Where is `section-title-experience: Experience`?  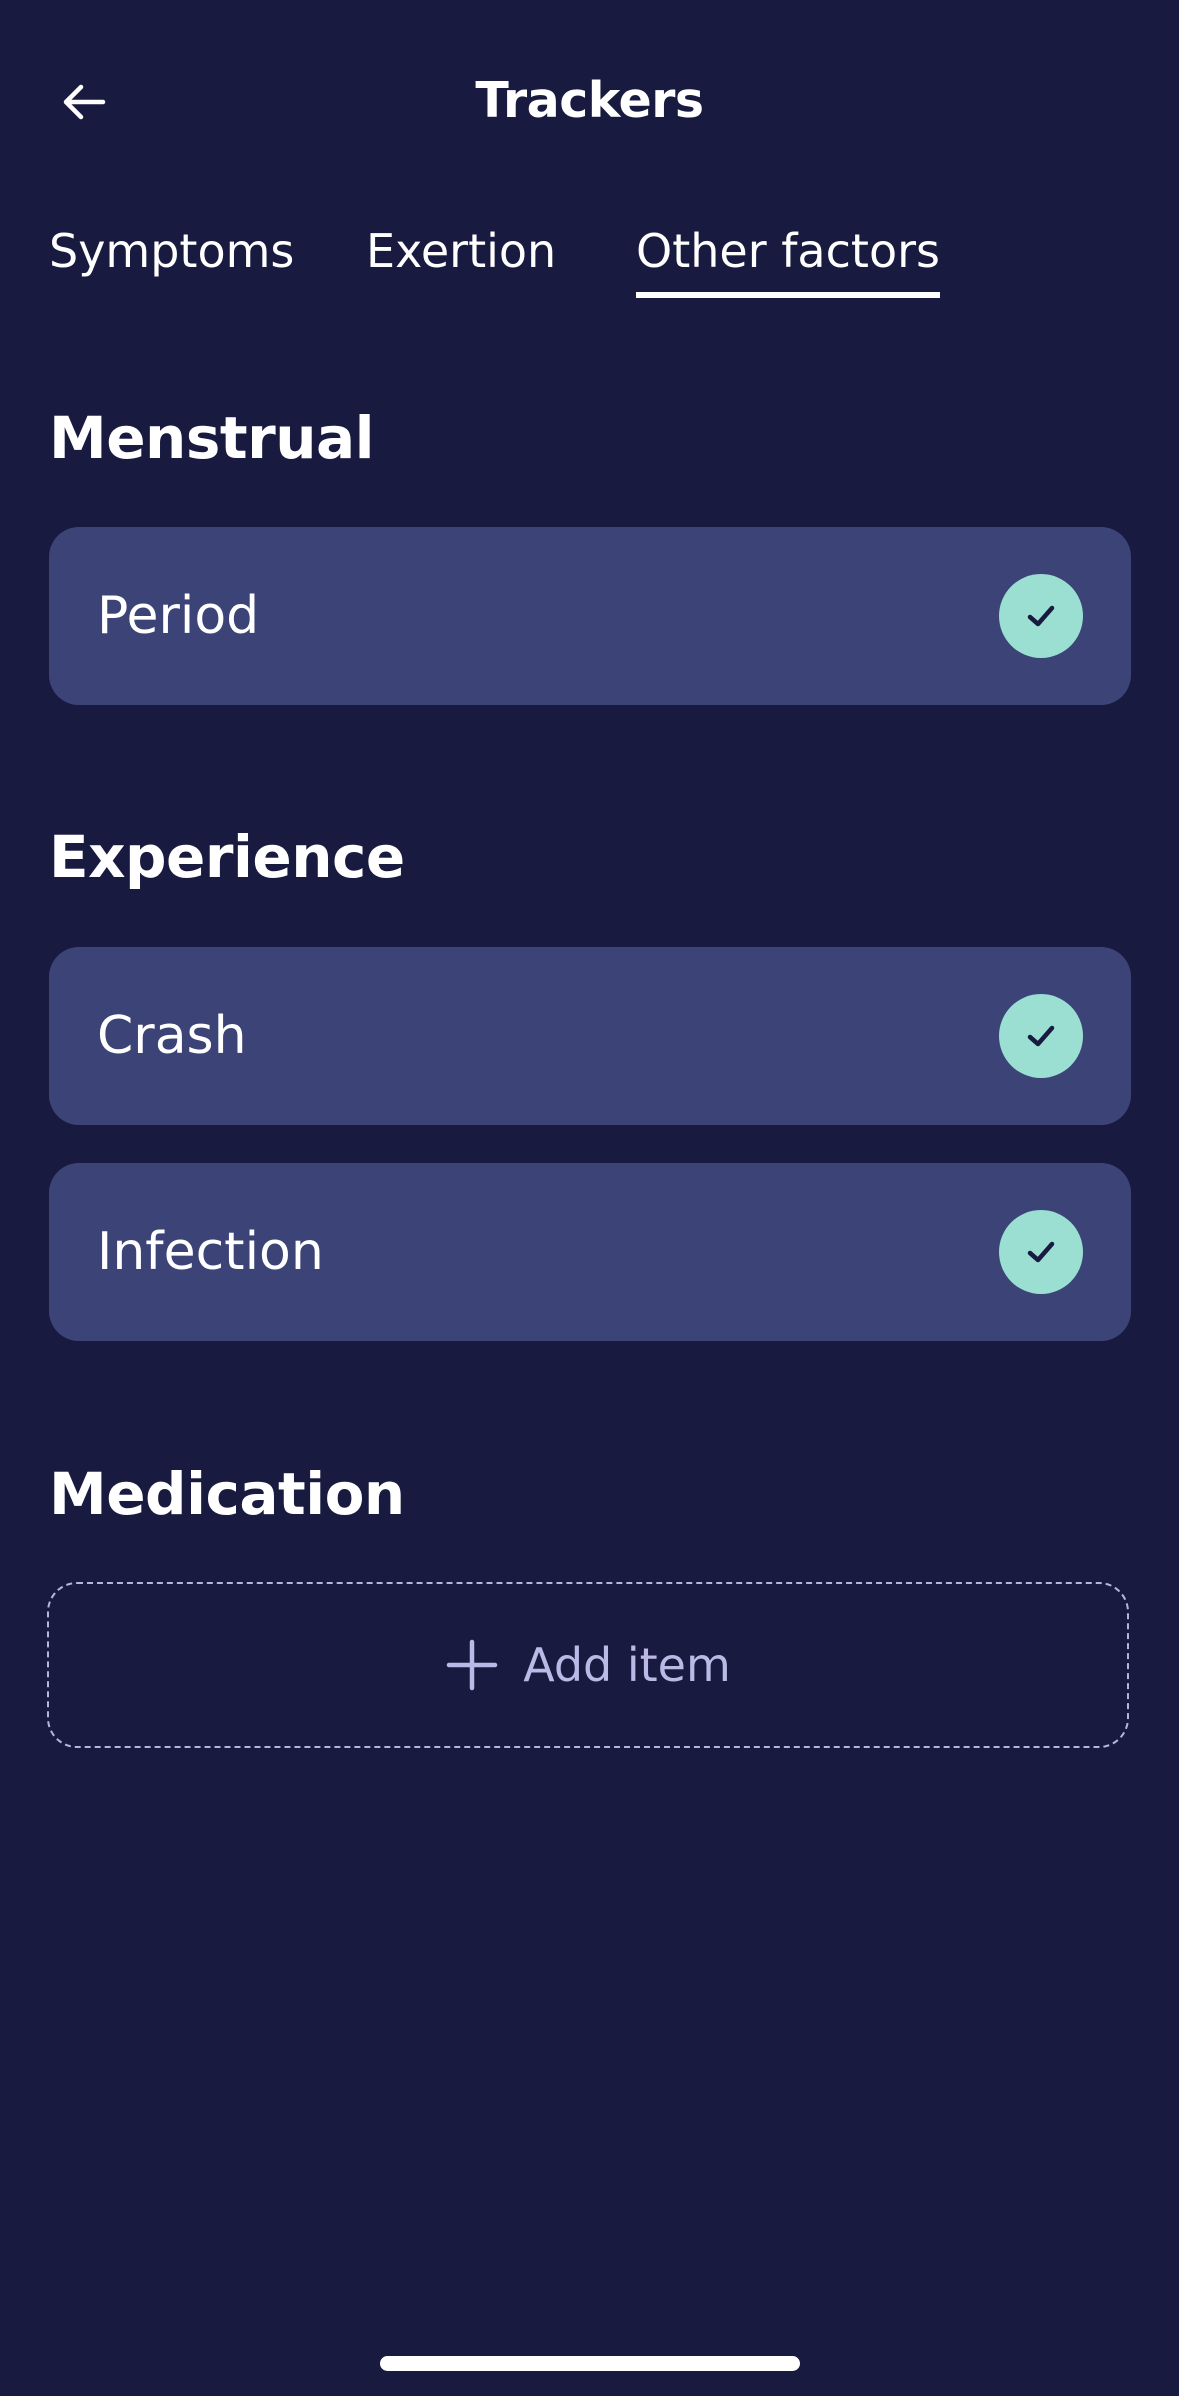 section-title-experience: Experience is located at coordinates (227, 857).